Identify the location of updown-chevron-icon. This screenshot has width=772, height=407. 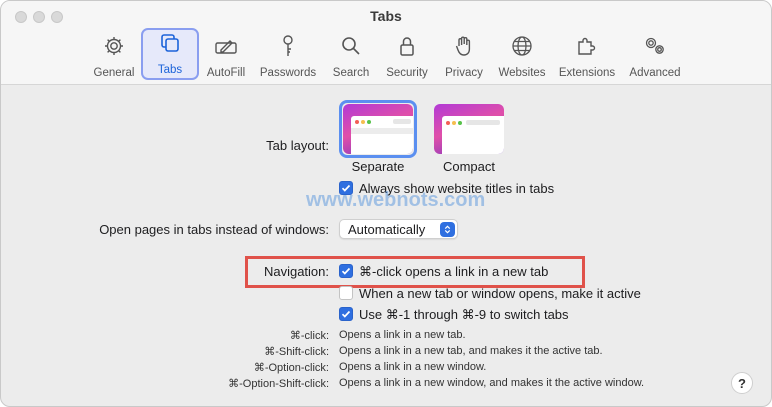
(447, 229).